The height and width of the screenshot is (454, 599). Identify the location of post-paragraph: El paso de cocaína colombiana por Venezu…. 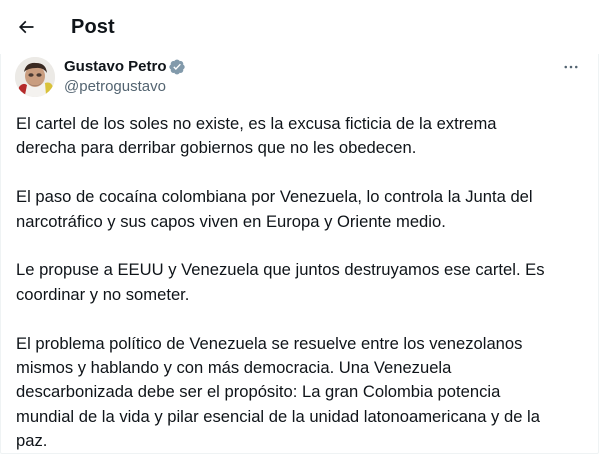
(301, 209).